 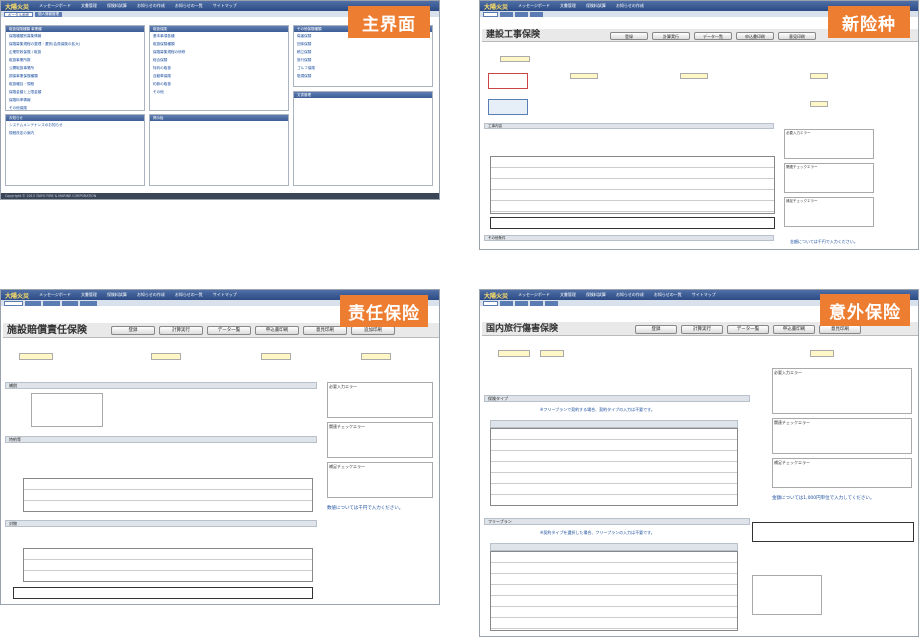 I want to click on panel-link: 賠償保険, so click(x=363, y=76).